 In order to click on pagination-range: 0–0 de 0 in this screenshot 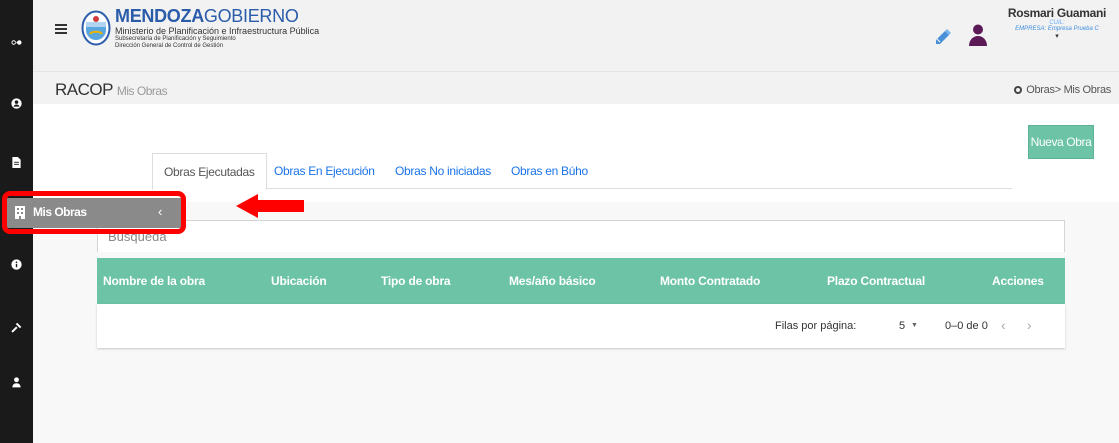, I will do `click(966, 326)`.